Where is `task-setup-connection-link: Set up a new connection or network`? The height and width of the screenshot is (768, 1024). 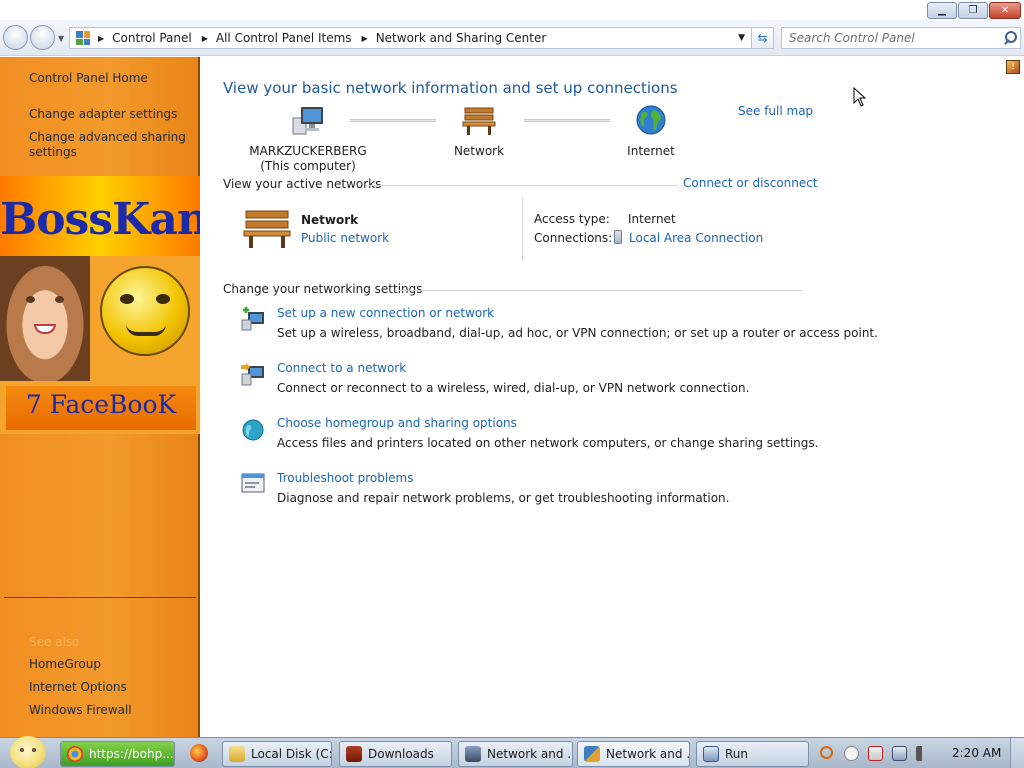 task-setup-connection-link: Set up a new connection or network is located at coordinates (385, 313).